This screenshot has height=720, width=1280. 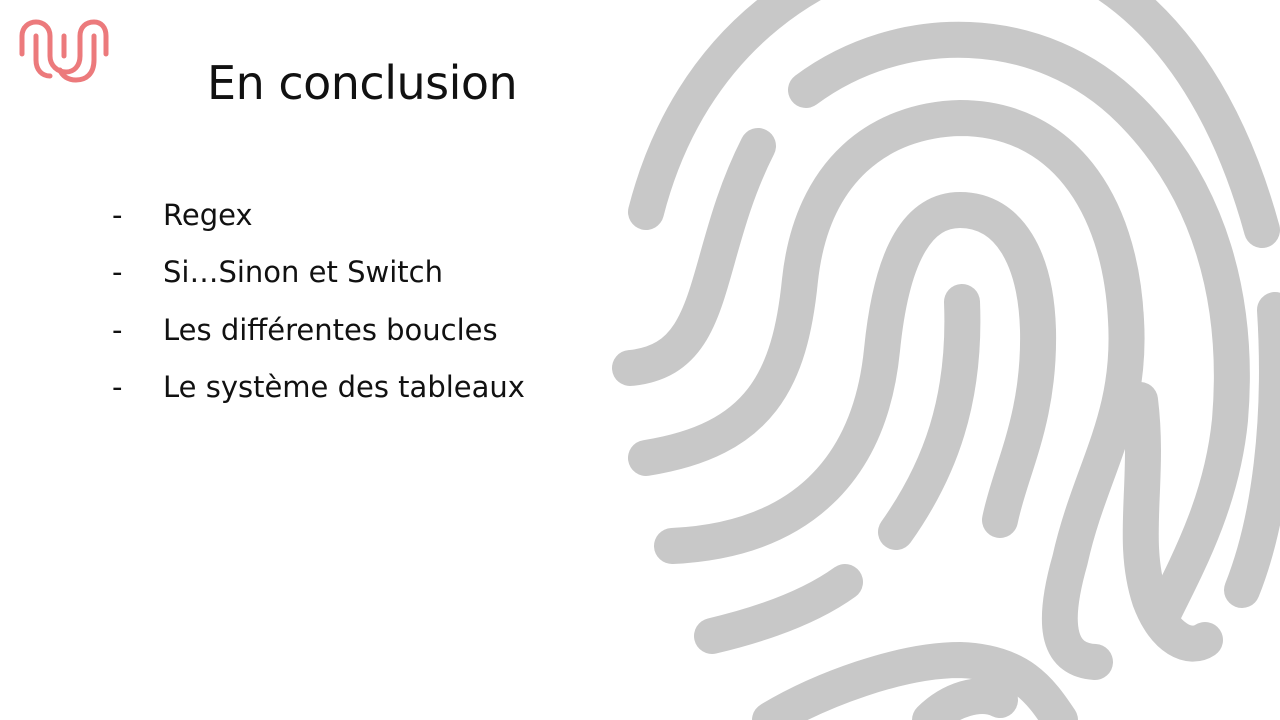 What do you see at coordinates (344, 387) in the screenshot?
I see `bullet-text: Le système des tableaux` at bounding box center [344, 387].